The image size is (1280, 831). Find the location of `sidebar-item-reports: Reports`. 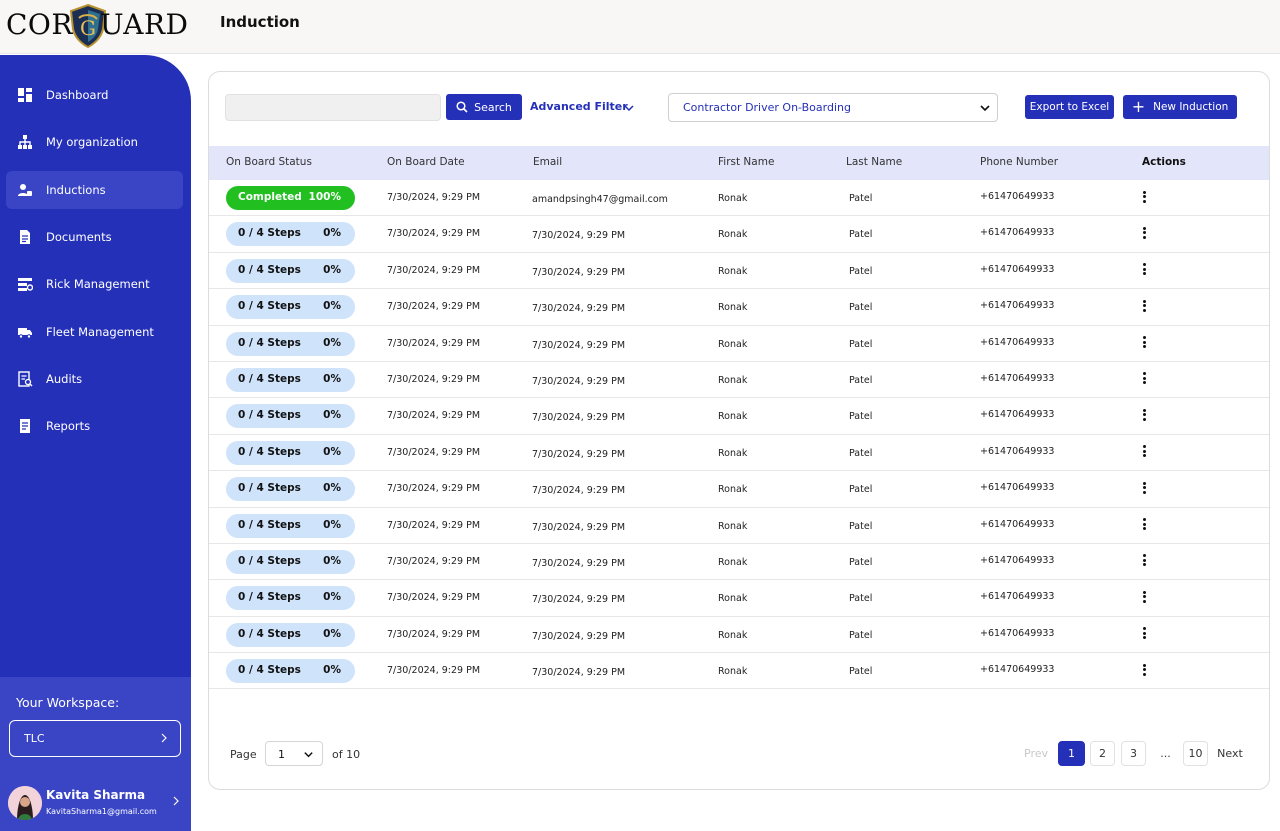

sidebar-item-reports: Reports is located at coordinates (94, 426).